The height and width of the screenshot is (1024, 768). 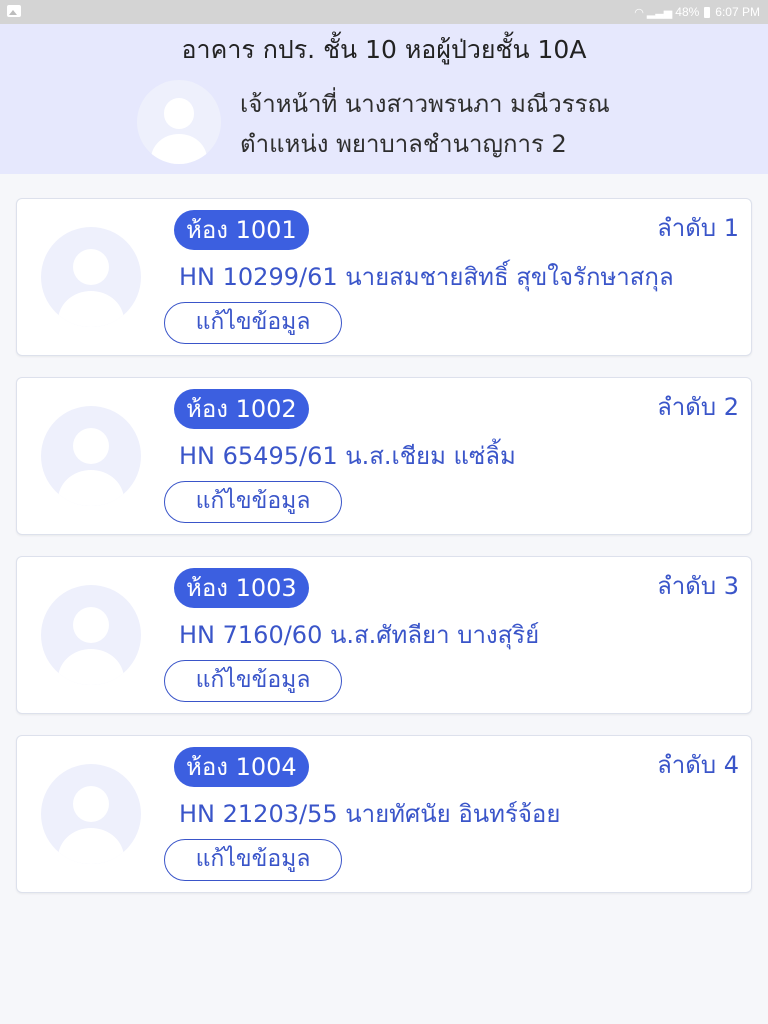 I want to click on room-badge: ห้อง 1001, so click(x=241, y=230).